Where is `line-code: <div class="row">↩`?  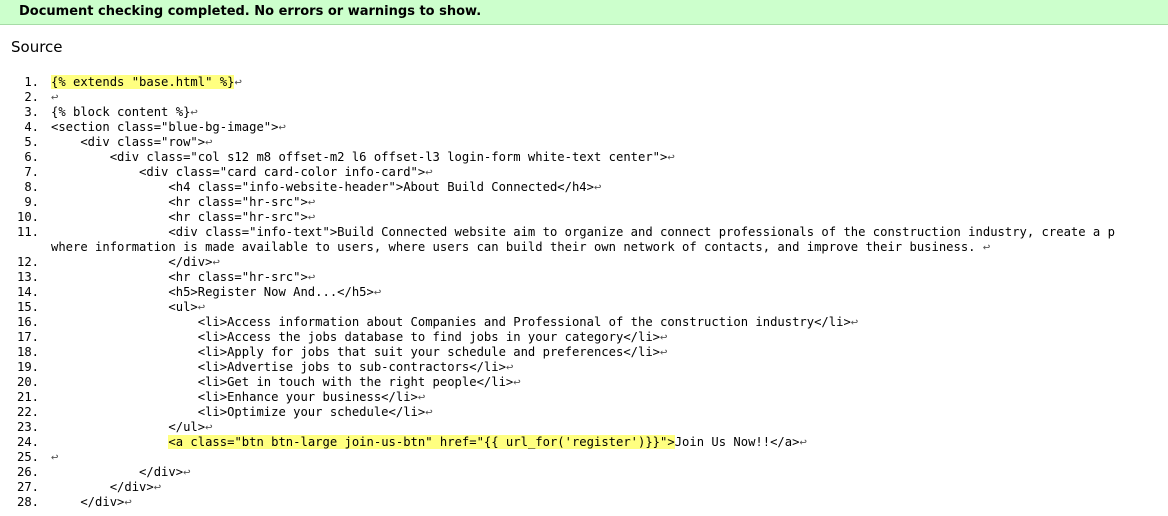
line-code: <div class="row">↩ is located at coordinates (132, 142).